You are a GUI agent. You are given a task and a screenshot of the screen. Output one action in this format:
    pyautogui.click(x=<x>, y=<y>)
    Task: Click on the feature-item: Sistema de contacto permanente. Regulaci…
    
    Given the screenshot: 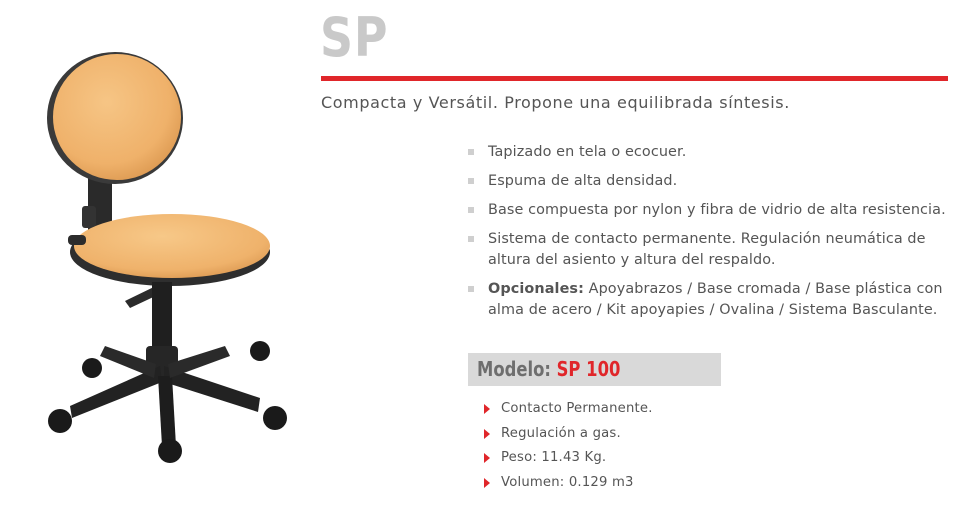 What is the action you would take?
    pyautogui.click(x=708, y=250)
    